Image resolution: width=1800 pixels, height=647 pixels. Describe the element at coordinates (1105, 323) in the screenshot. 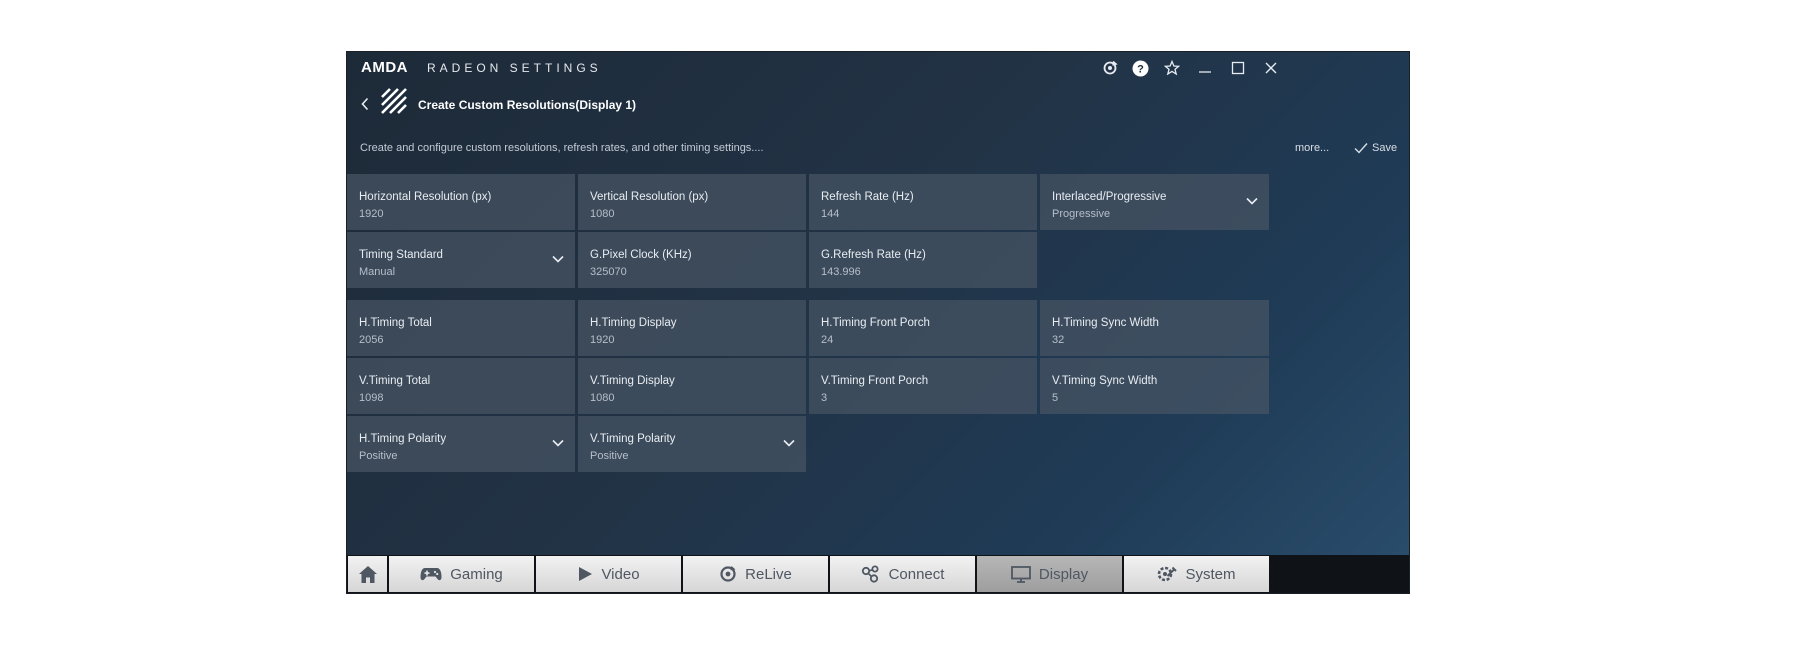

I see `setting-label: H.Timing Sync Width` at that location.